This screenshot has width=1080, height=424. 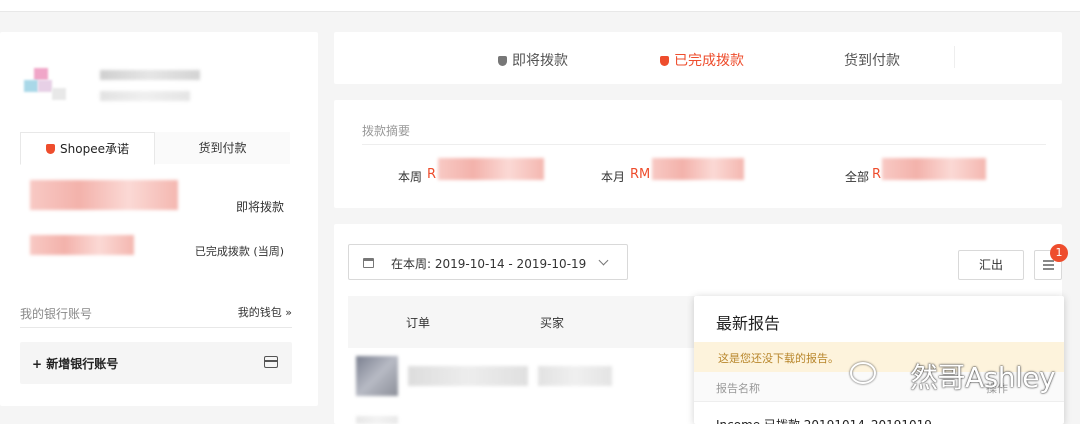 I want to click on popup-title: 最新报告, so click(x=748, y=323).